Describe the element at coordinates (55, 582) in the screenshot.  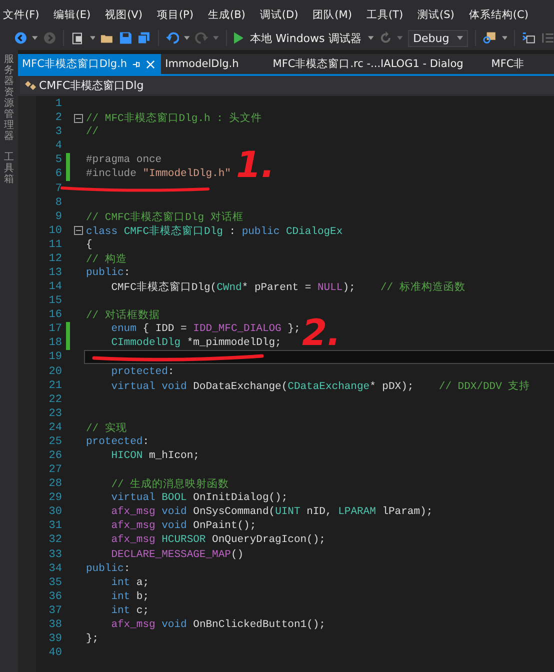
I see `line-number: 35` at that location.